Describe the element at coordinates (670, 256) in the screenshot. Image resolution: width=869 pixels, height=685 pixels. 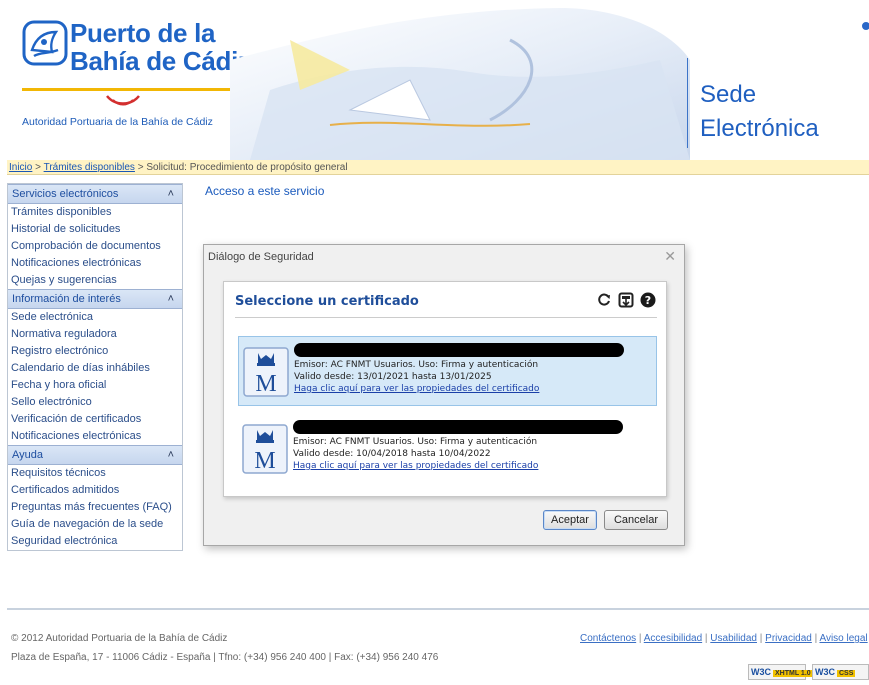
I see `close-icon: ✕` at that location.